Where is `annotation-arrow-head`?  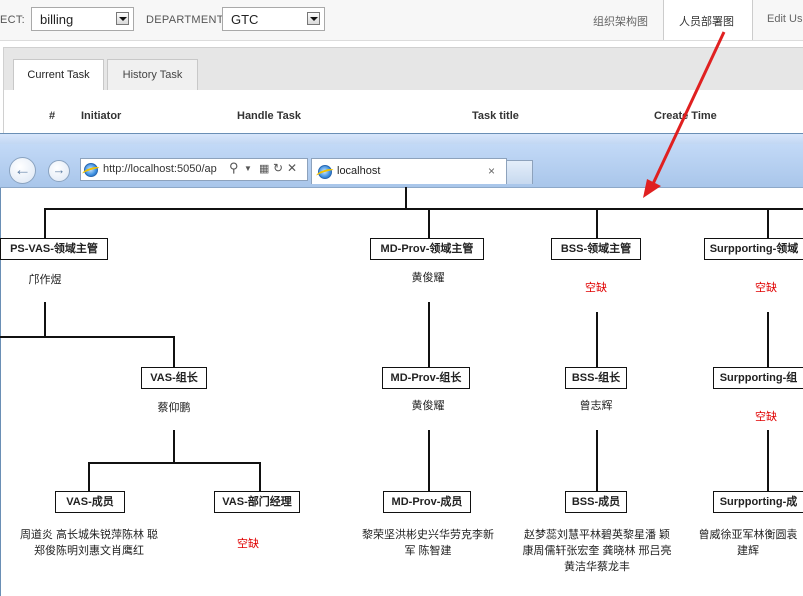 annotation-arrow-head is located at coordinates (652, 188).